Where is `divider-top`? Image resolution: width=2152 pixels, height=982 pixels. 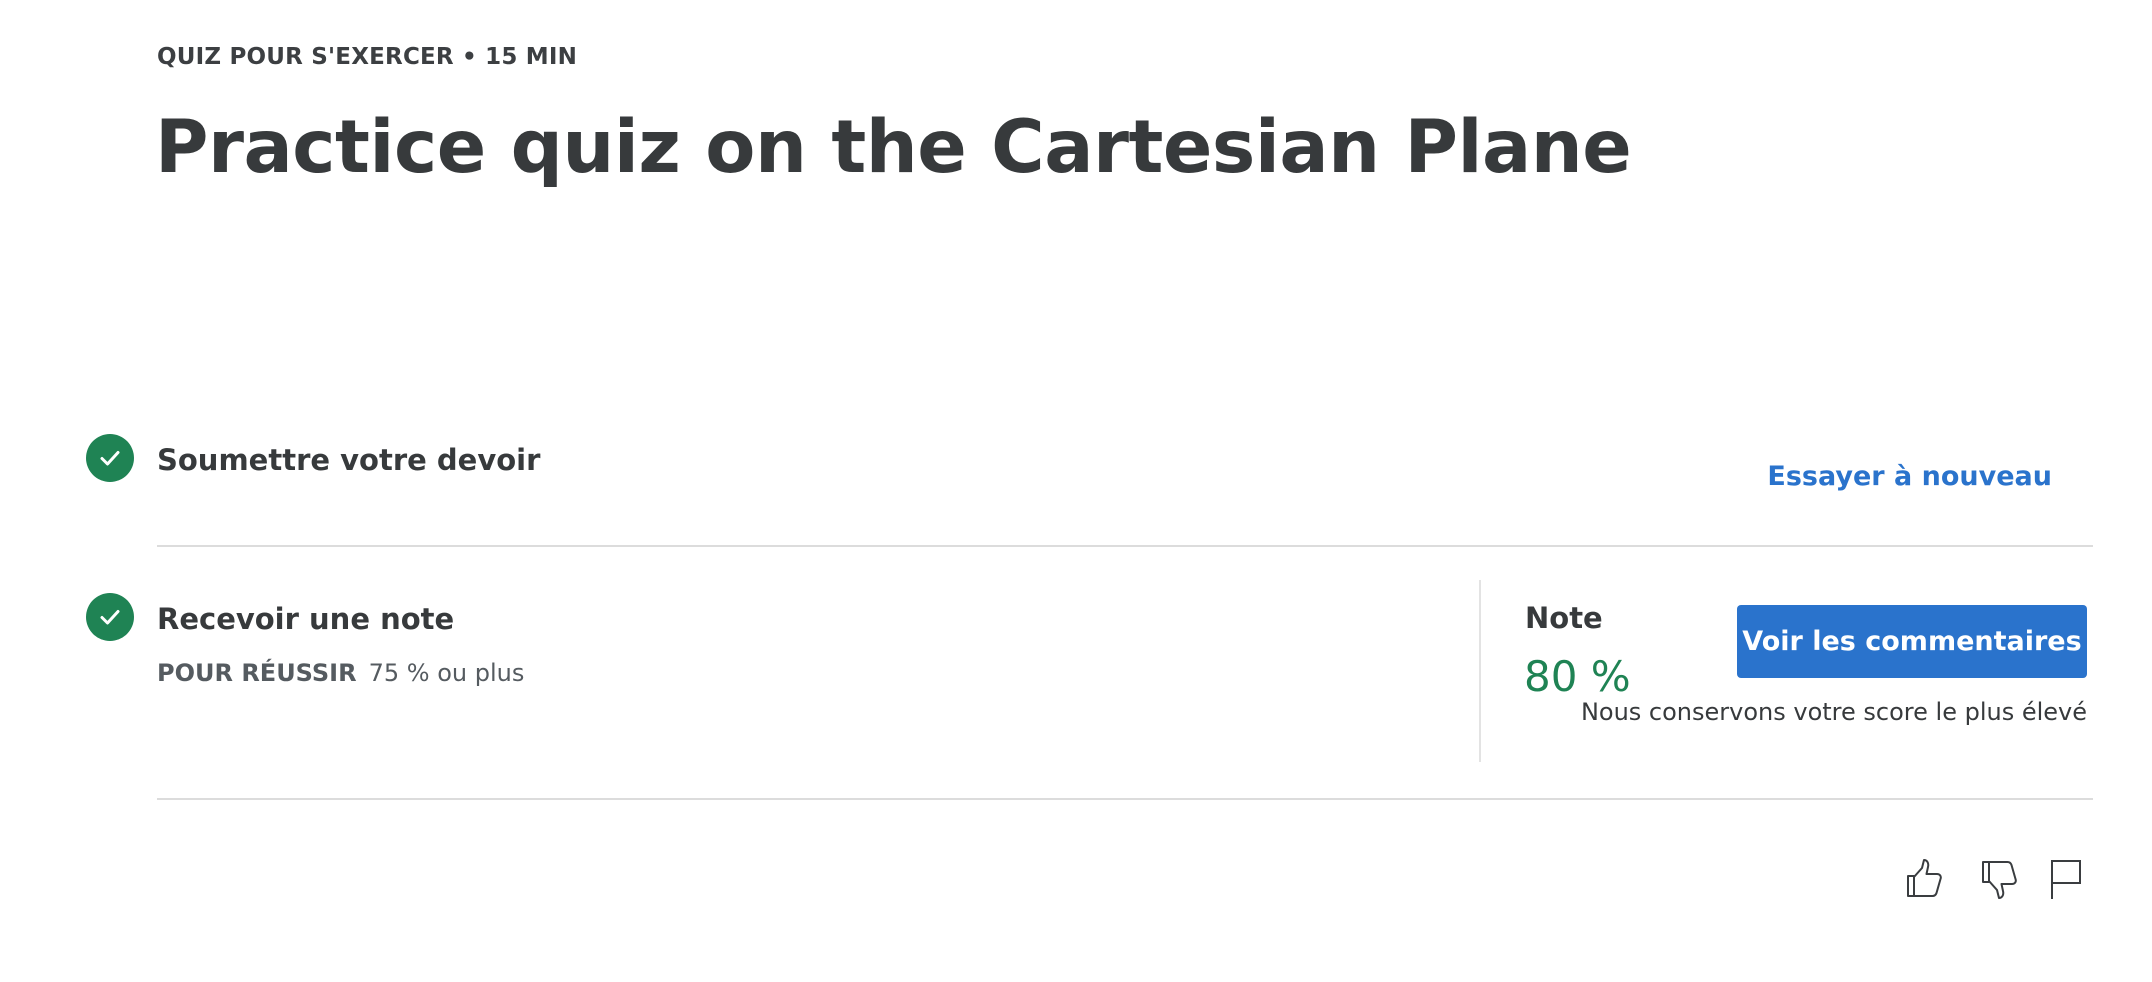 divider-top is located at coordinates (1125, 546).